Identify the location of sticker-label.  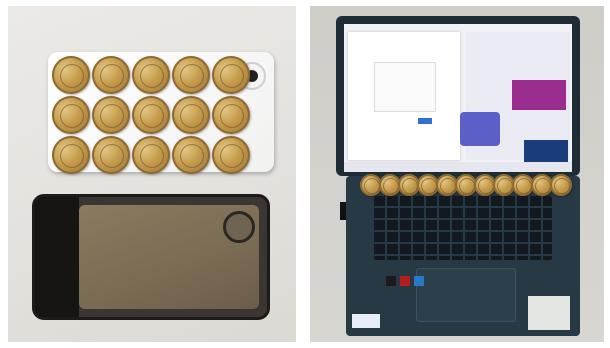
(366, 321).